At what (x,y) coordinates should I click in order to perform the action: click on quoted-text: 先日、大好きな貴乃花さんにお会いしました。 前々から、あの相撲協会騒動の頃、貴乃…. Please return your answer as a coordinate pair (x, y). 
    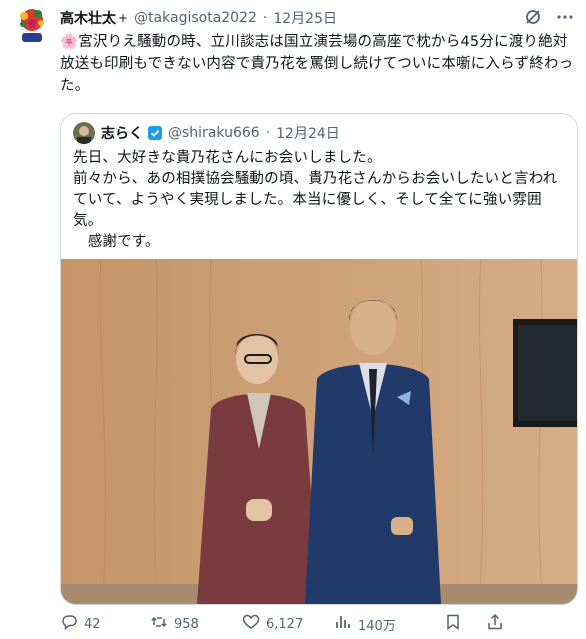
    Looking at the image, I should click on (315, 200).